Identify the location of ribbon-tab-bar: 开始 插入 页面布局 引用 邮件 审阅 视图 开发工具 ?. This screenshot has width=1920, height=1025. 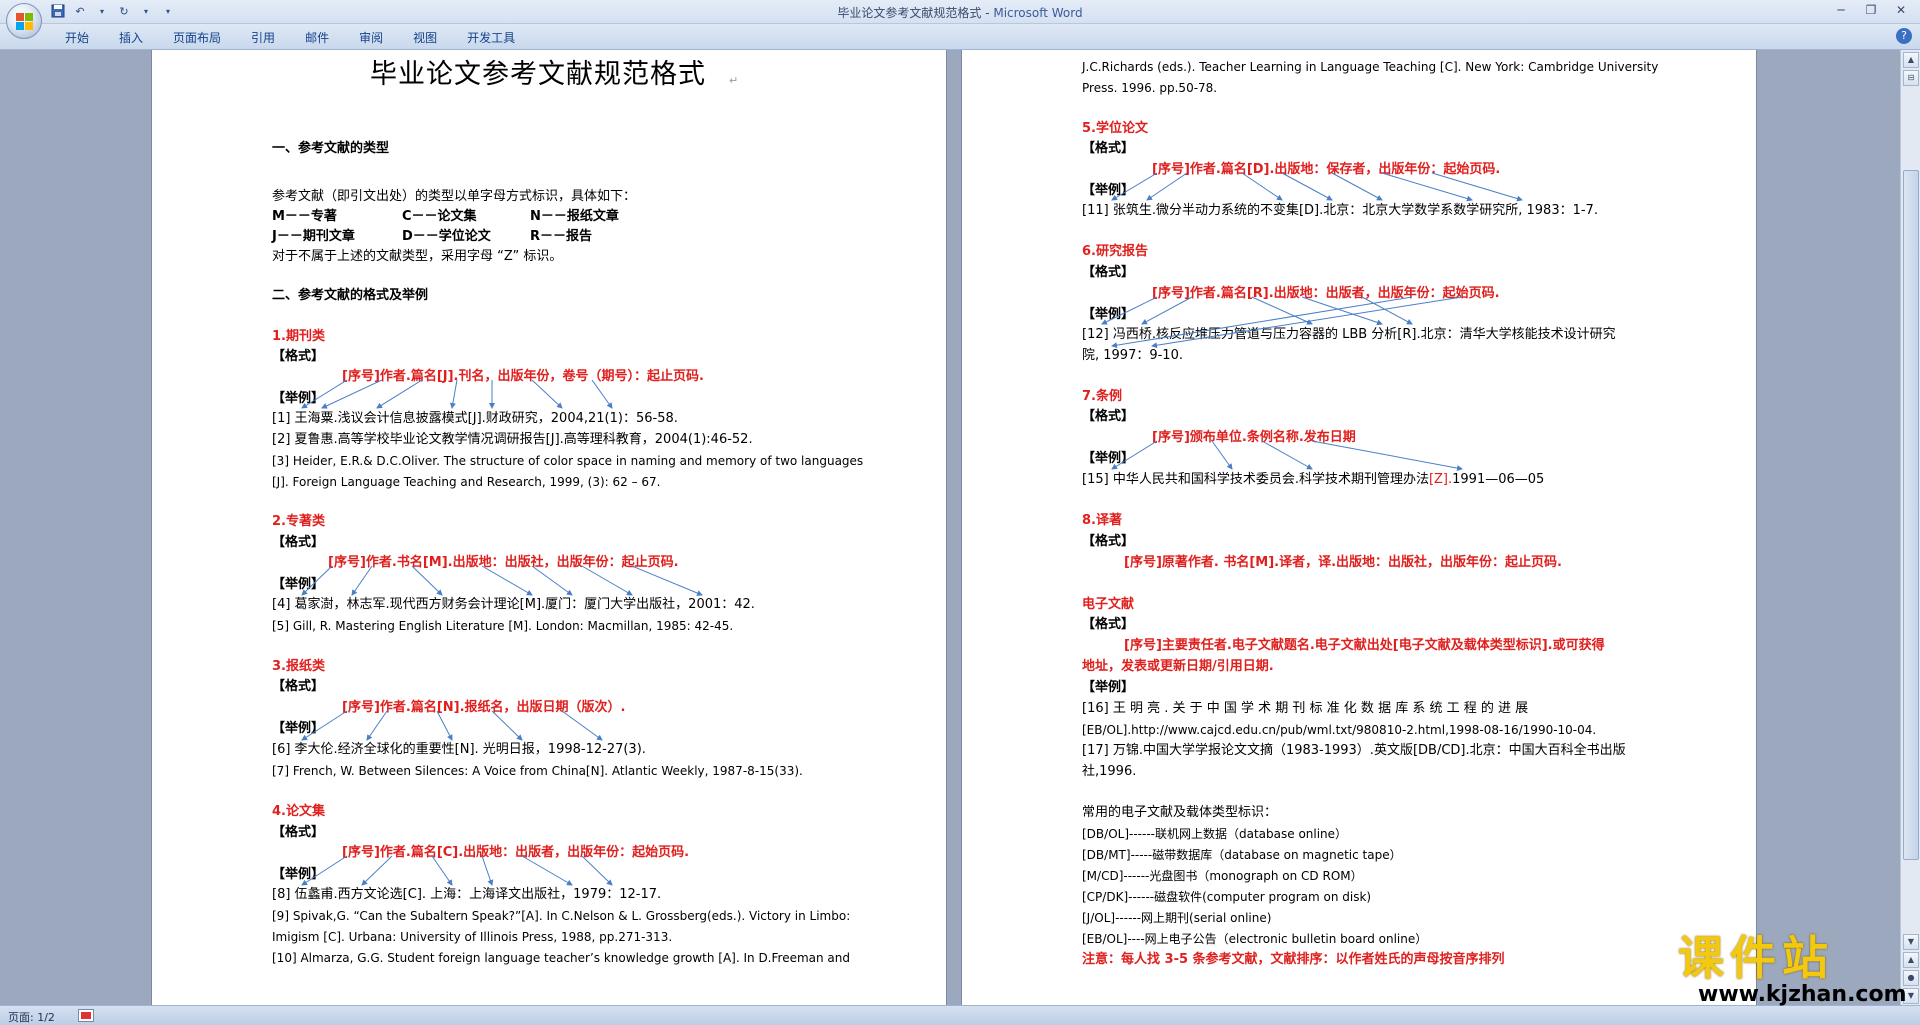
(960, 37).